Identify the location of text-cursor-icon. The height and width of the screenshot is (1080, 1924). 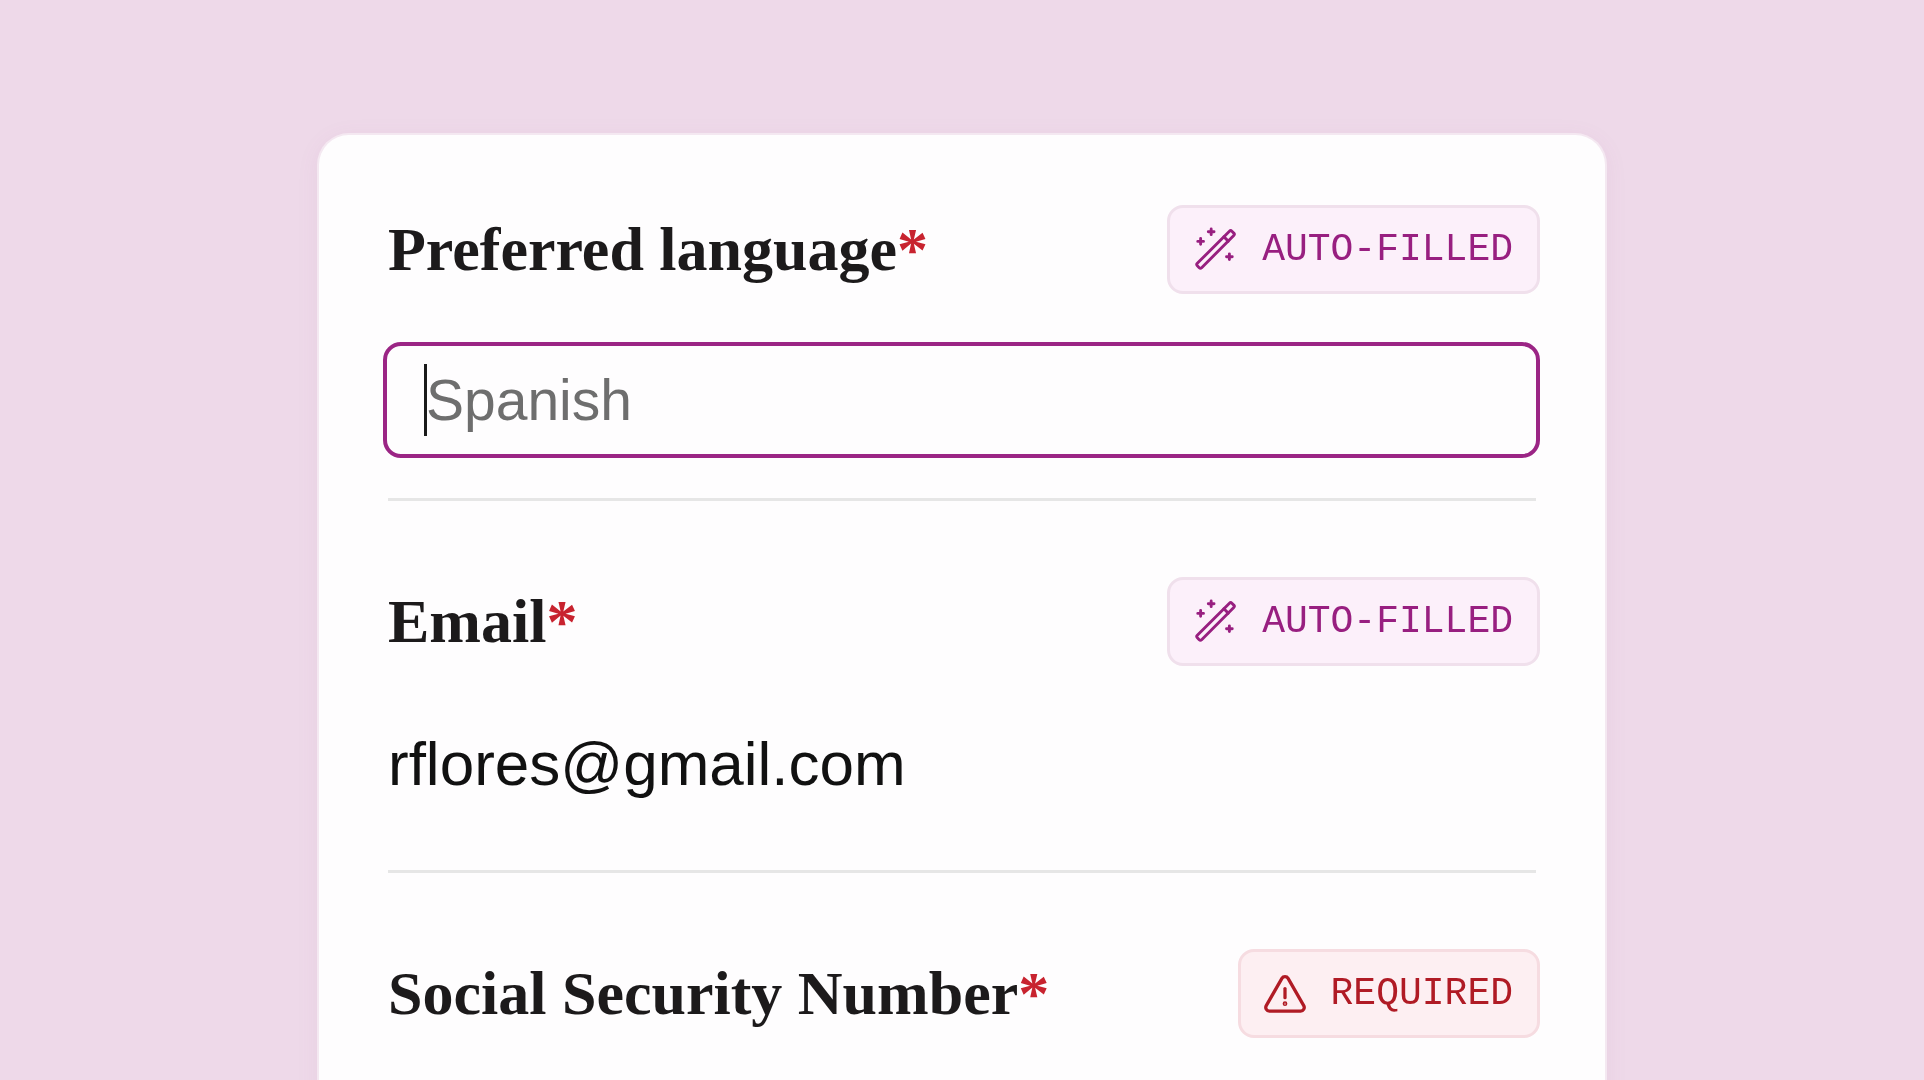
(425, 400).